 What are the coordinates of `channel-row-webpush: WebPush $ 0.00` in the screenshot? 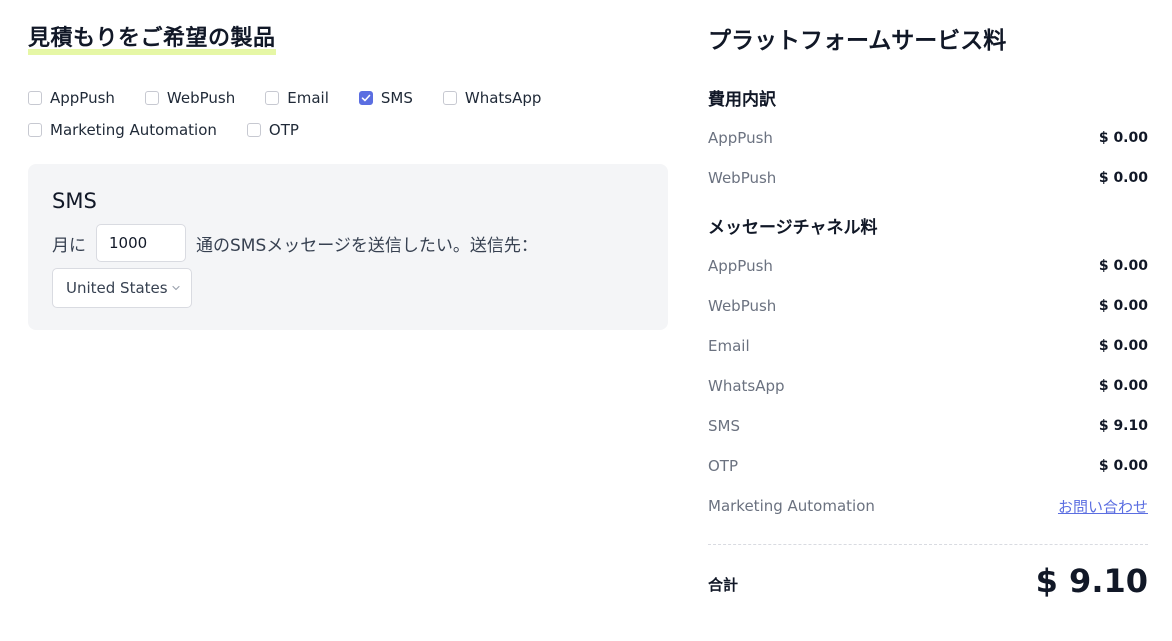 It's located at (928, 306).